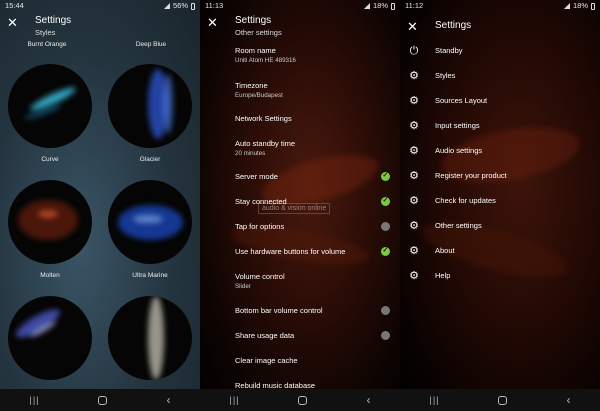  Describe the element at coordinates (300, 26) in the screenshot. I see `header: ✕ Settings Other settings` at that location.